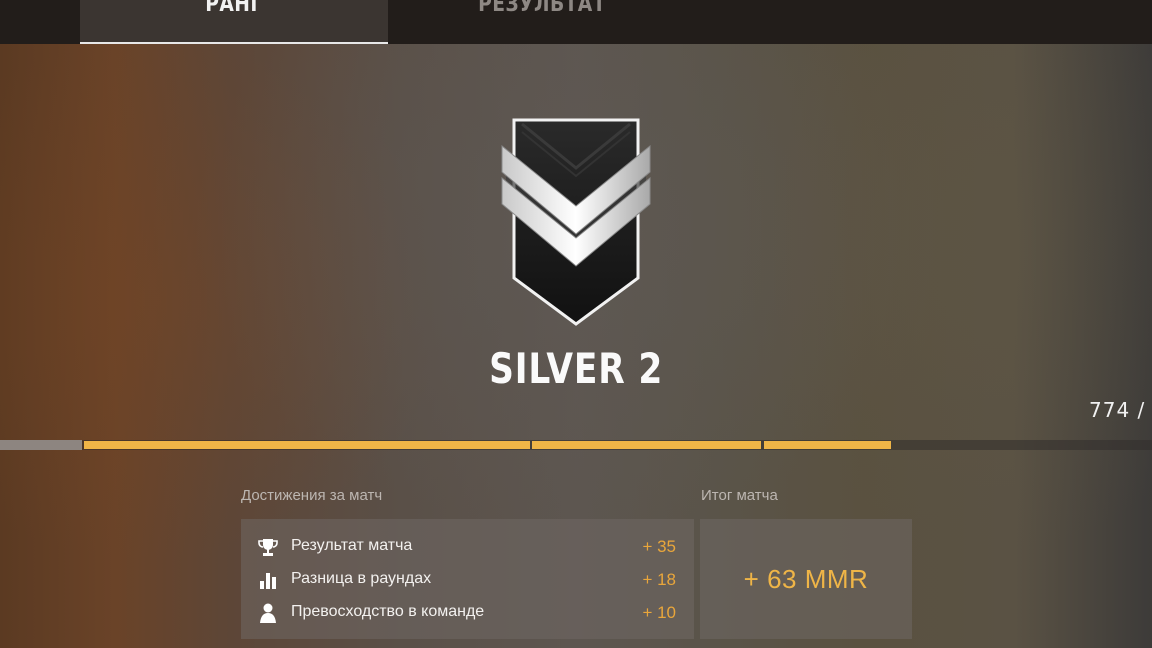  What do you see at coordinates (659, 546) in the screenshot?
I see `achievement-points: + 35` at bounding box center [659, 546].